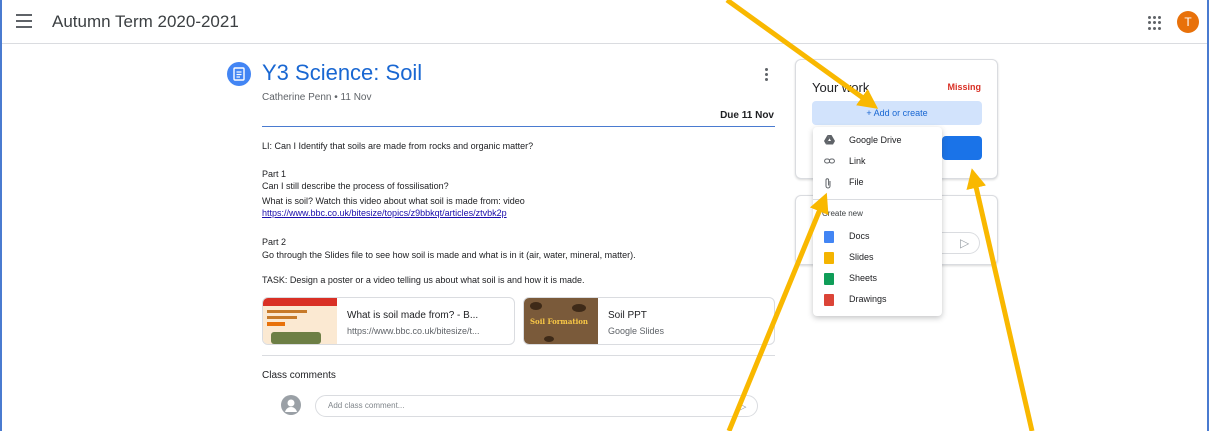 The image size is (1209, 431). What do you see at coordinates (859, 236) in the screenshot?
I see `menu-item-label: Docs` at bounding box center [859, 236].